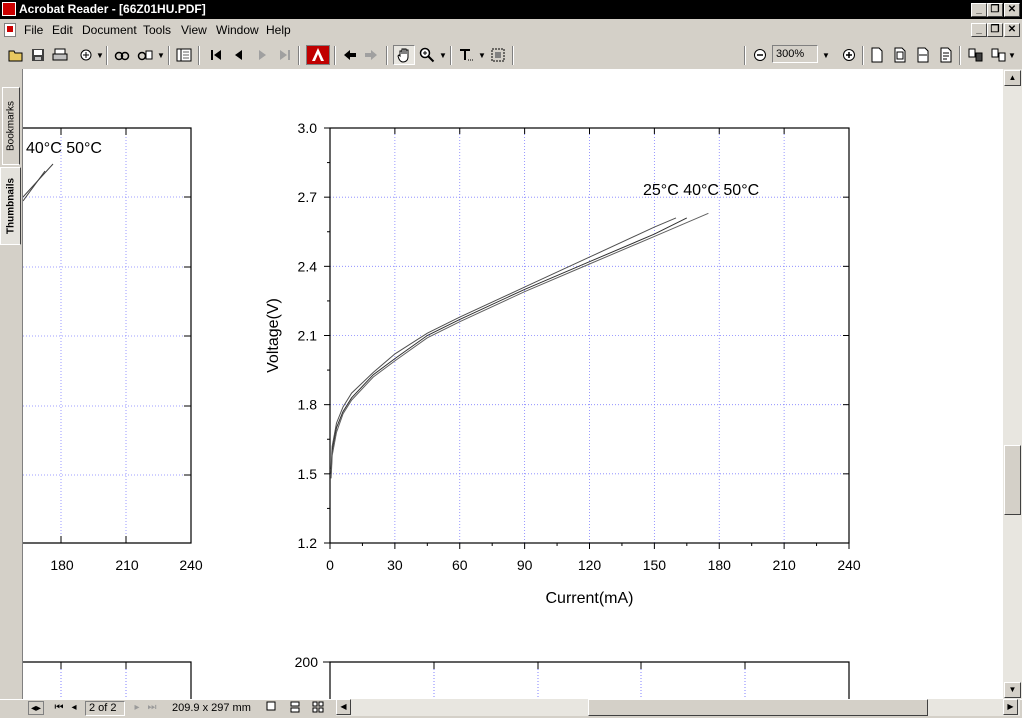 The image size is (1022, 718). What do you see at coordinates (145, 55) in the screenshot?
I see `search-icon` at bounding box center [145, 55].